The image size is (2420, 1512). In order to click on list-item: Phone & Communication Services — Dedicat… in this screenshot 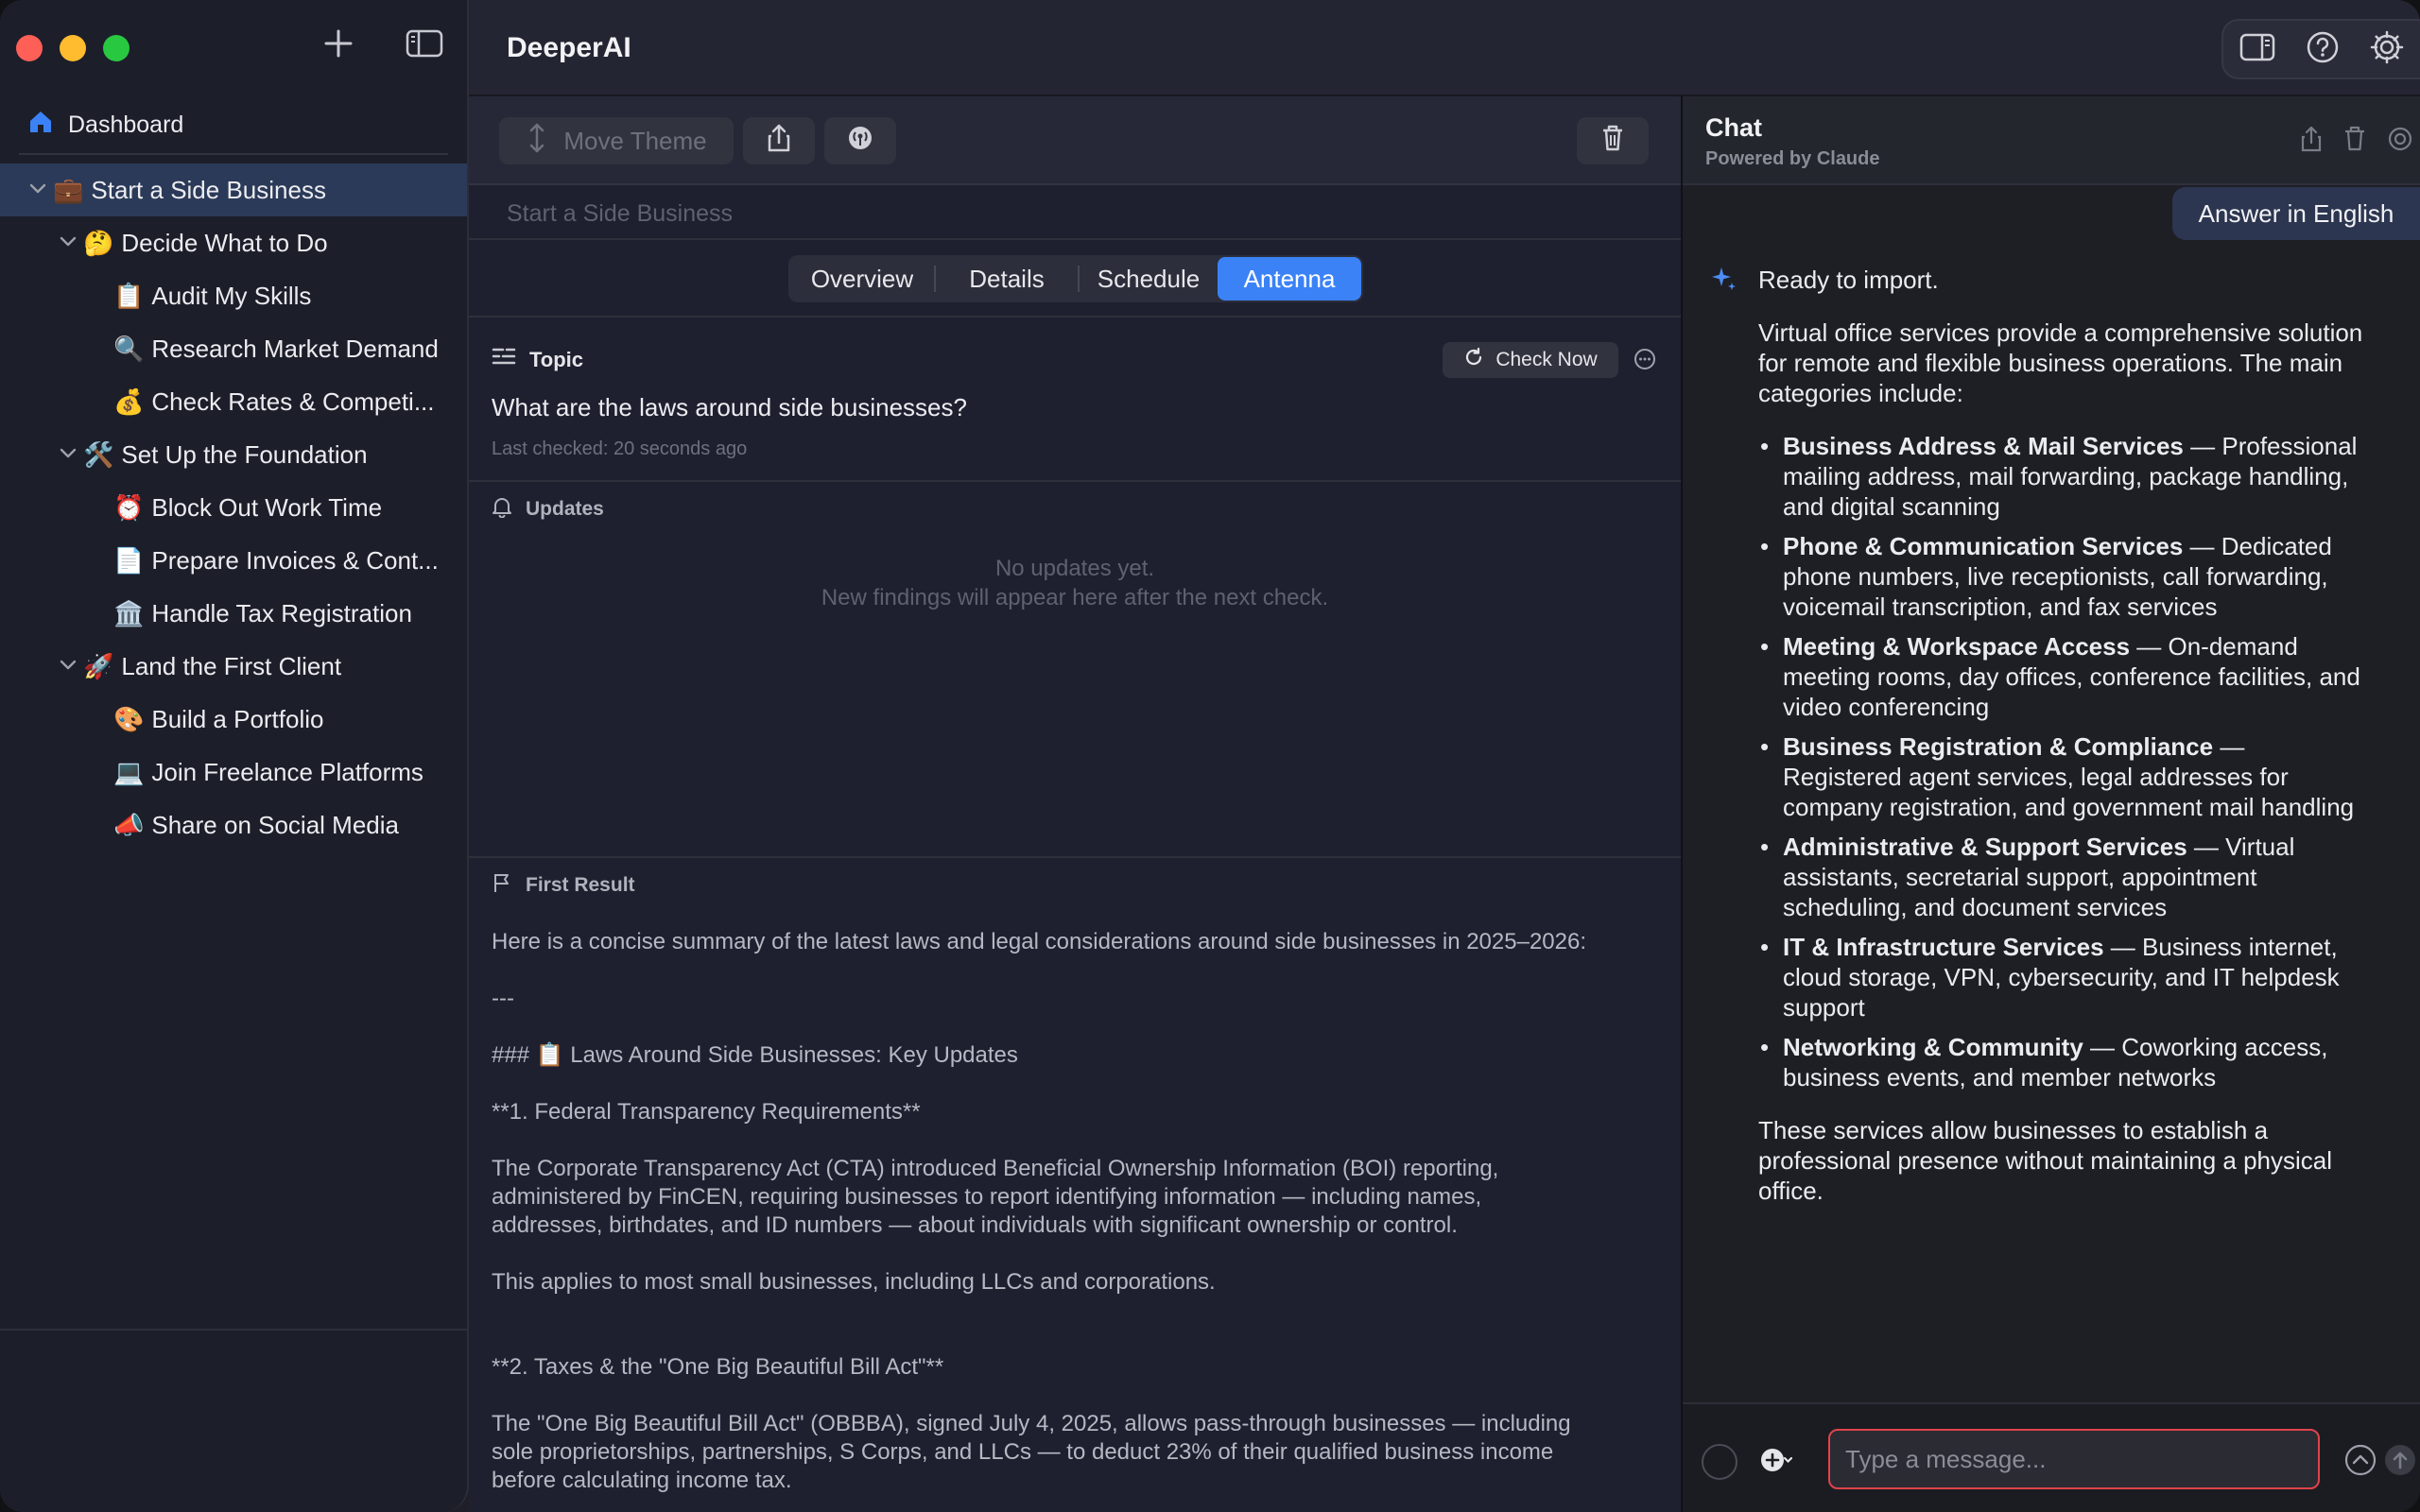, I will do `click(2060, 576)`.